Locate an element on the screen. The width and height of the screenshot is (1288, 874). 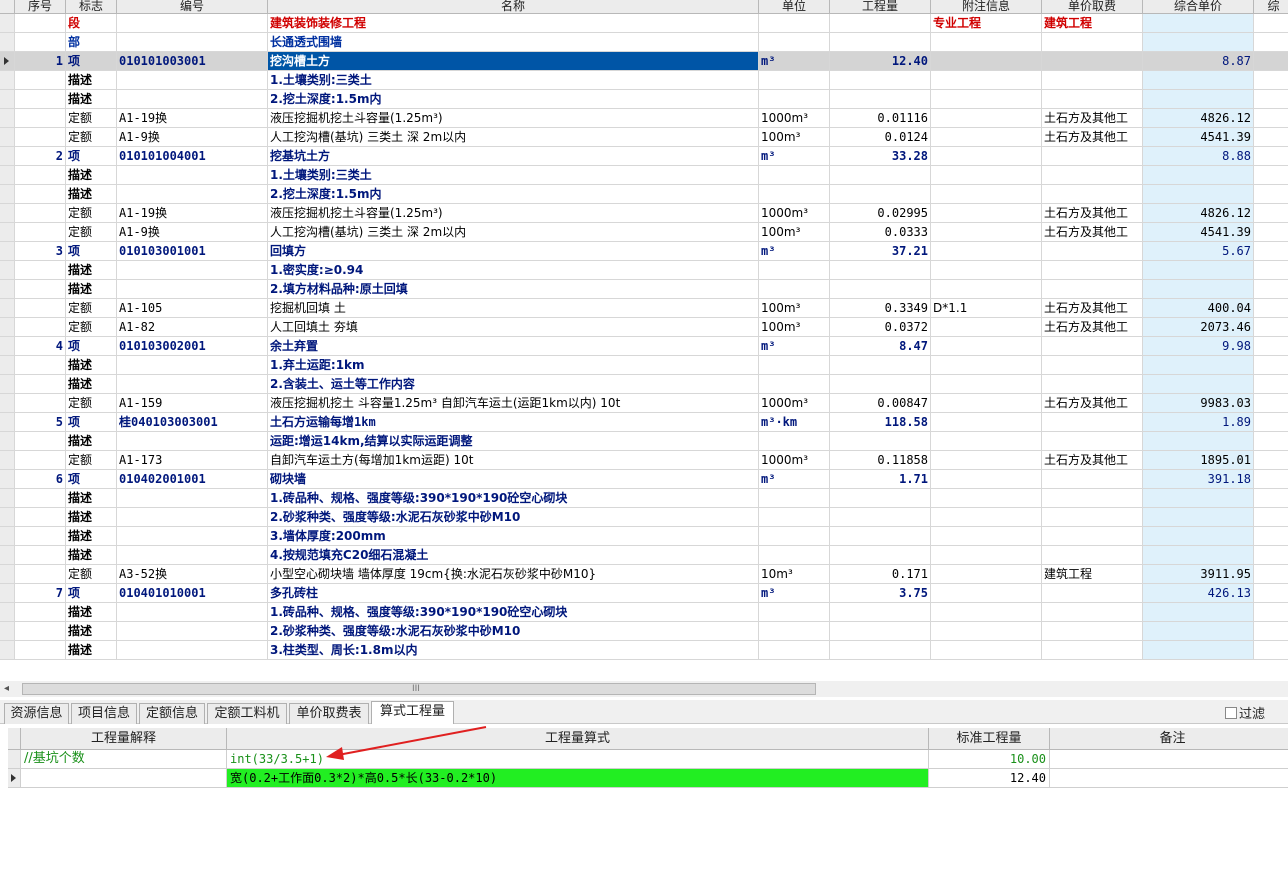
scroll-left-arrow-icon: ◂ is located at coordinates (6, 688).